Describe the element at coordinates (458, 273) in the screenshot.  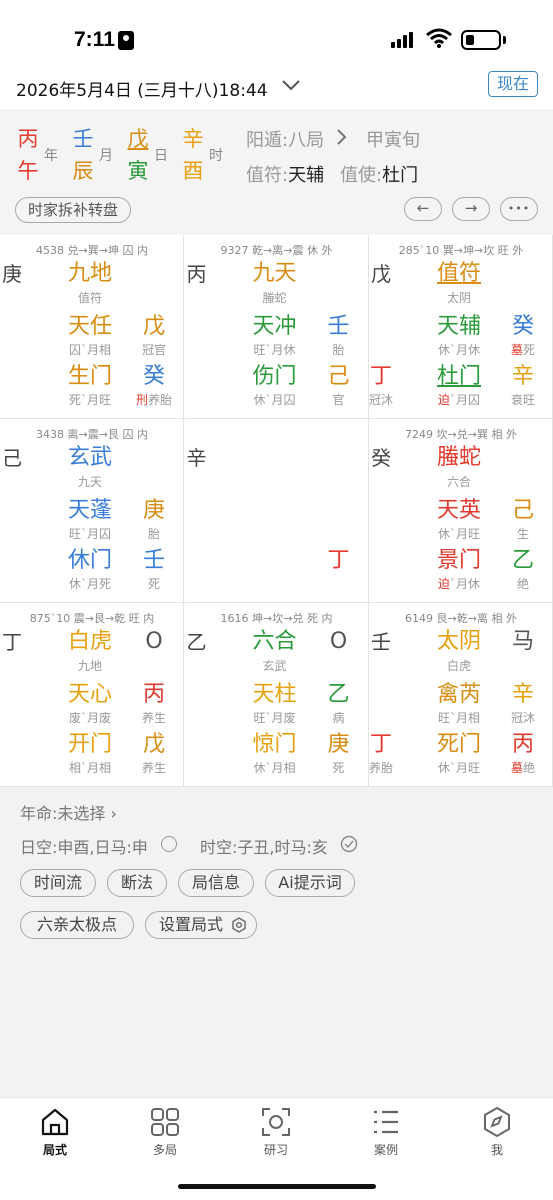
I see `palace-deity: 值符` at that location.